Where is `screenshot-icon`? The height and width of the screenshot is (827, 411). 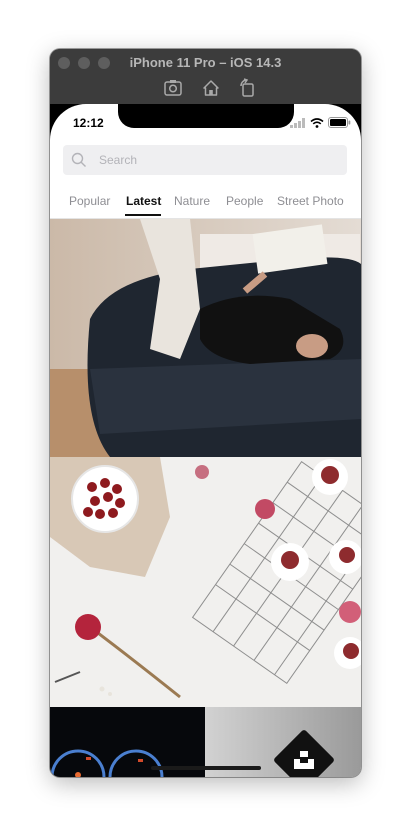
screenshot-icon is located at coordinates (173, 88).